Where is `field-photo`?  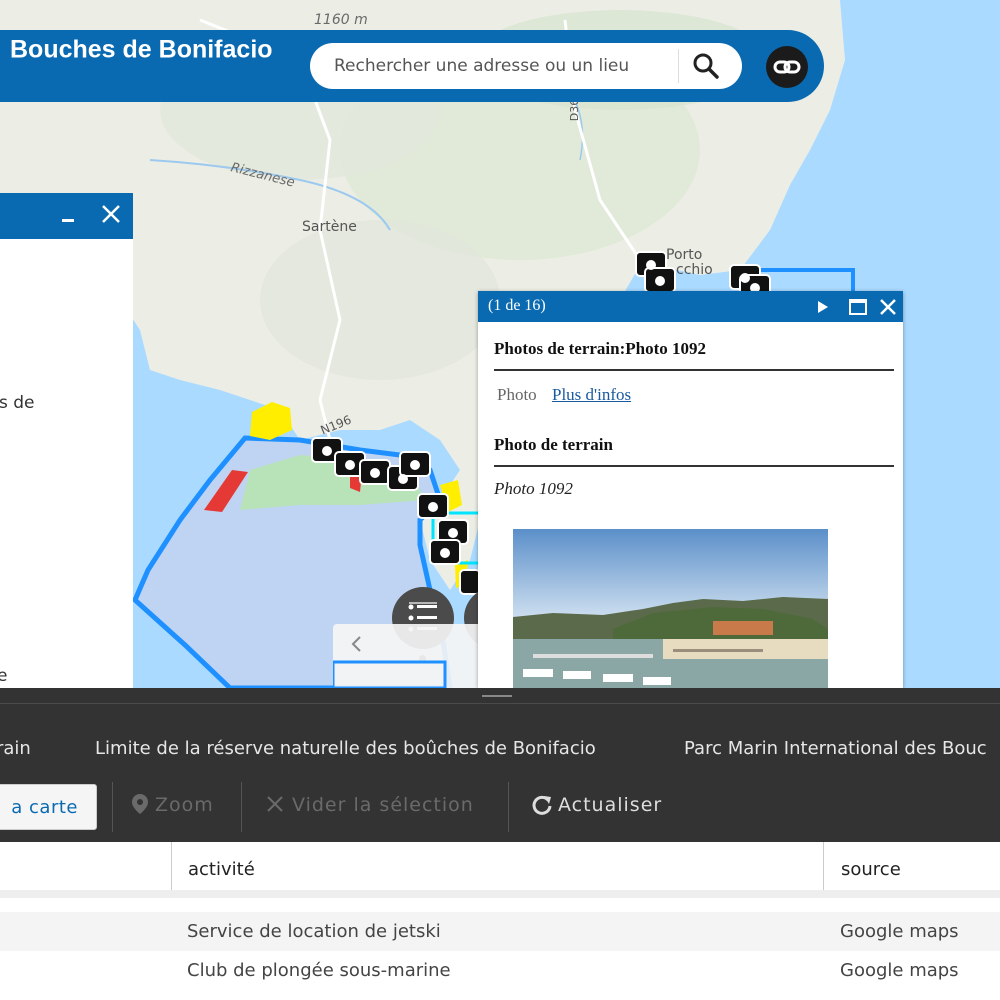 field-photo is located at coordinates (670, 608).